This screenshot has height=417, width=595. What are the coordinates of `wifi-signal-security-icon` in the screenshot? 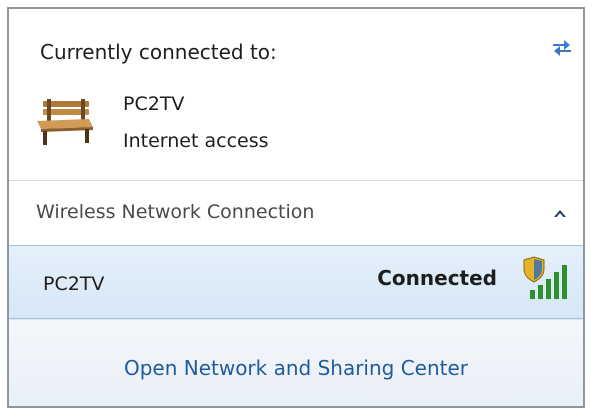 It's located at (545, 277).